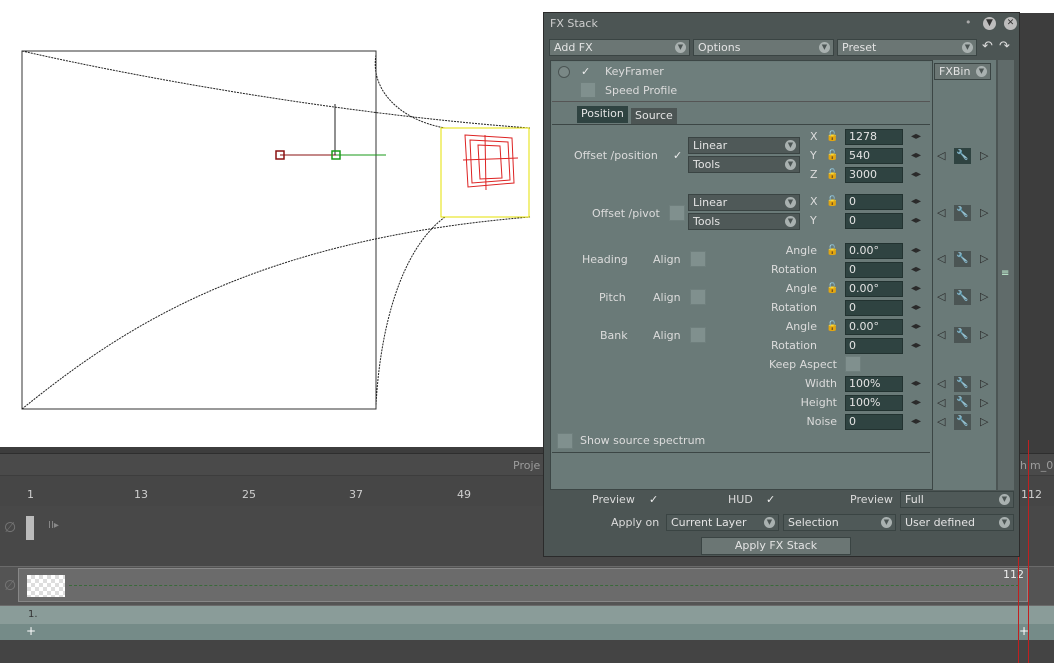 The height and width of the screenshot is (663, 1054). I want to click on offset-pivot-x-field: 0, so click(874, 202).